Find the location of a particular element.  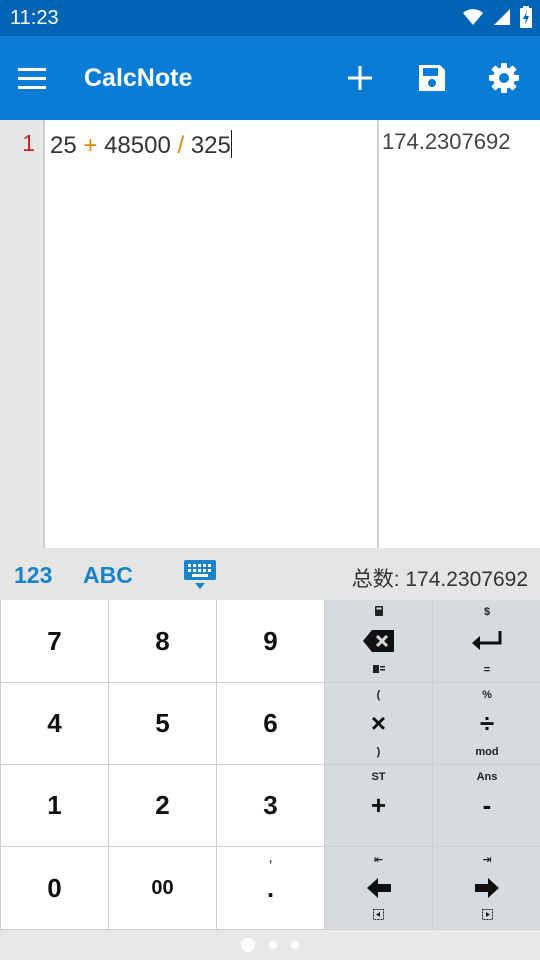

menu-icon is located at coordinates (38, 78).